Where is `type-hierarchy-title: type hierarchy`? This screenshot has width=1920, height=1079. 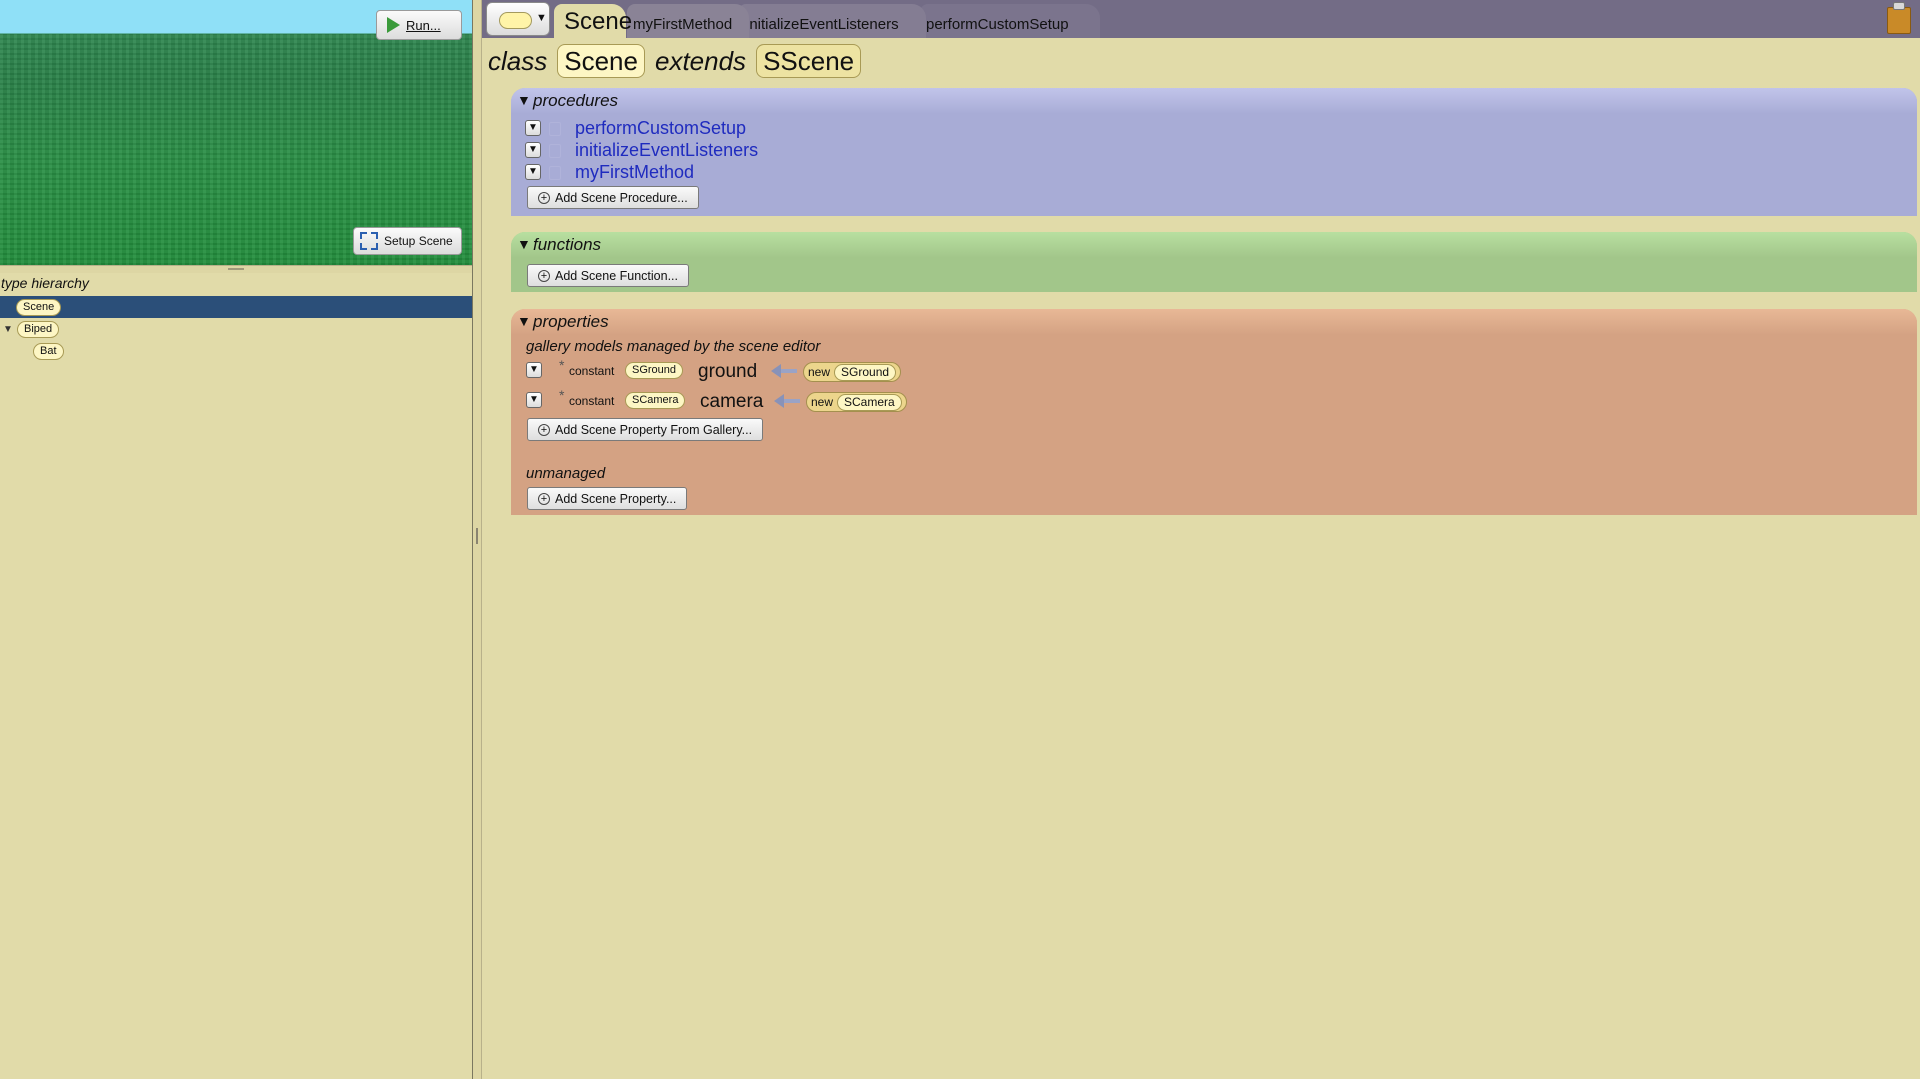 type-hierarchy-title: type hierarchy is located at coordinates (45, 283).